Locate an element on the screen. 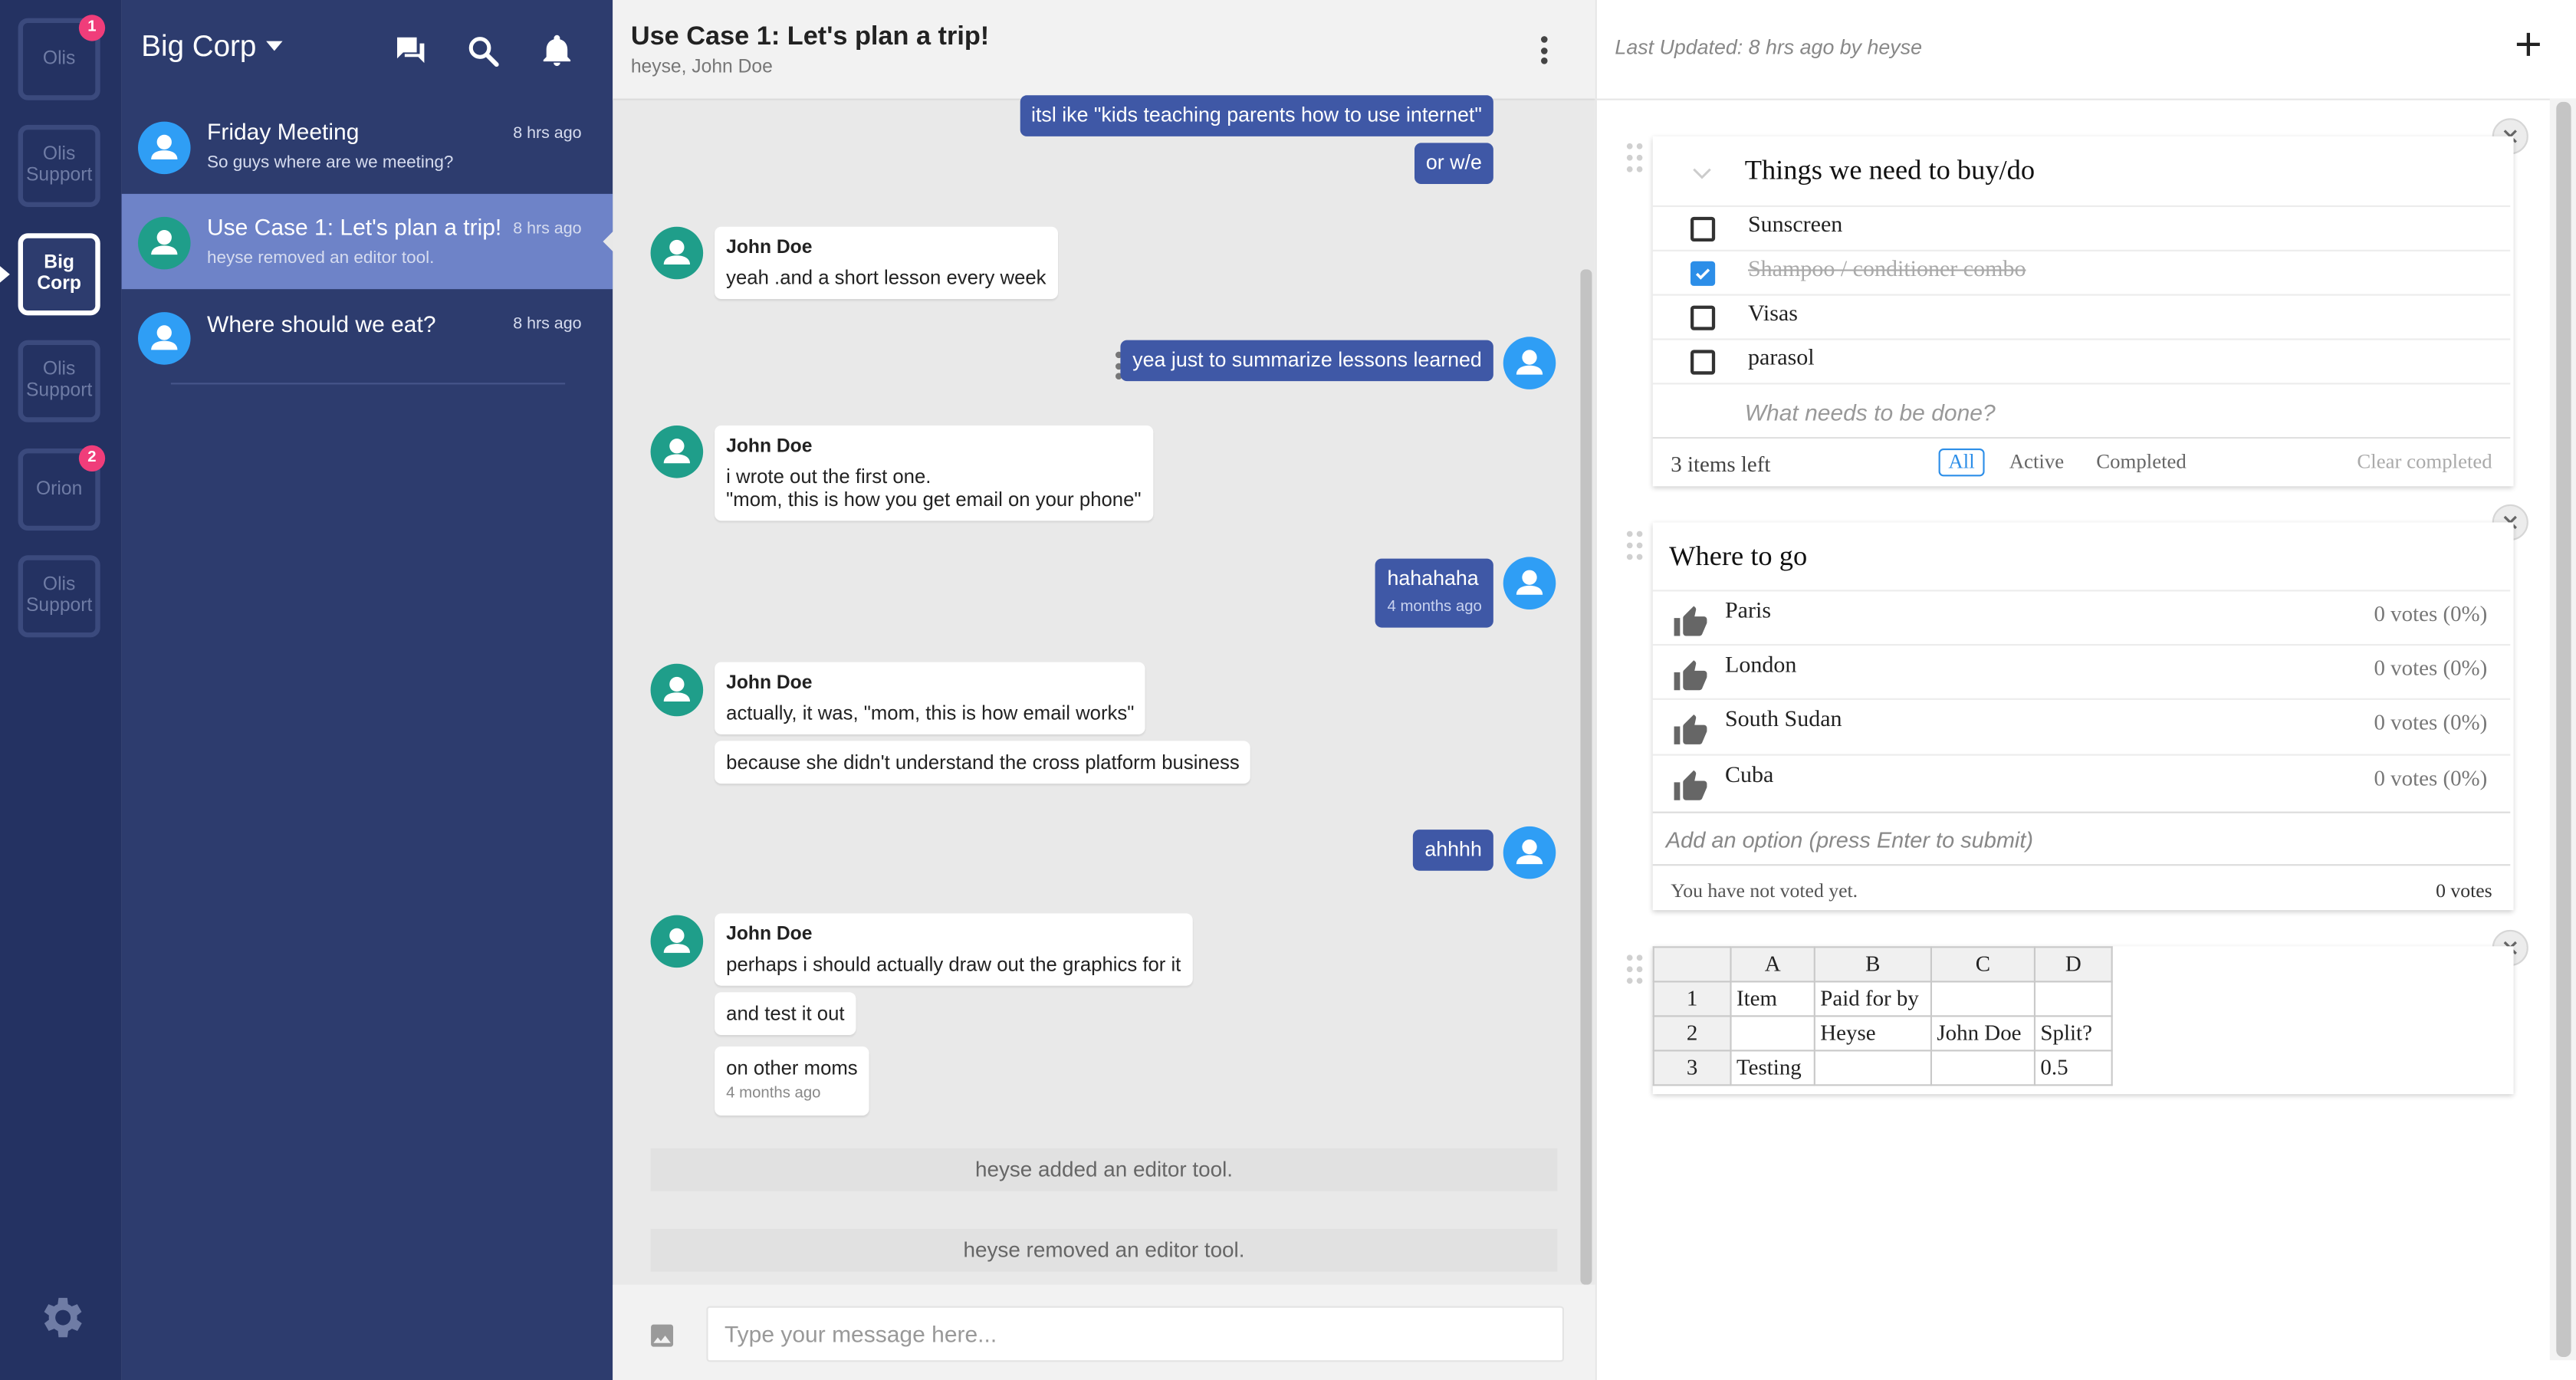  chat-title: Use Case 1: Let's plan a trip! is located at coordinates (810, 37).